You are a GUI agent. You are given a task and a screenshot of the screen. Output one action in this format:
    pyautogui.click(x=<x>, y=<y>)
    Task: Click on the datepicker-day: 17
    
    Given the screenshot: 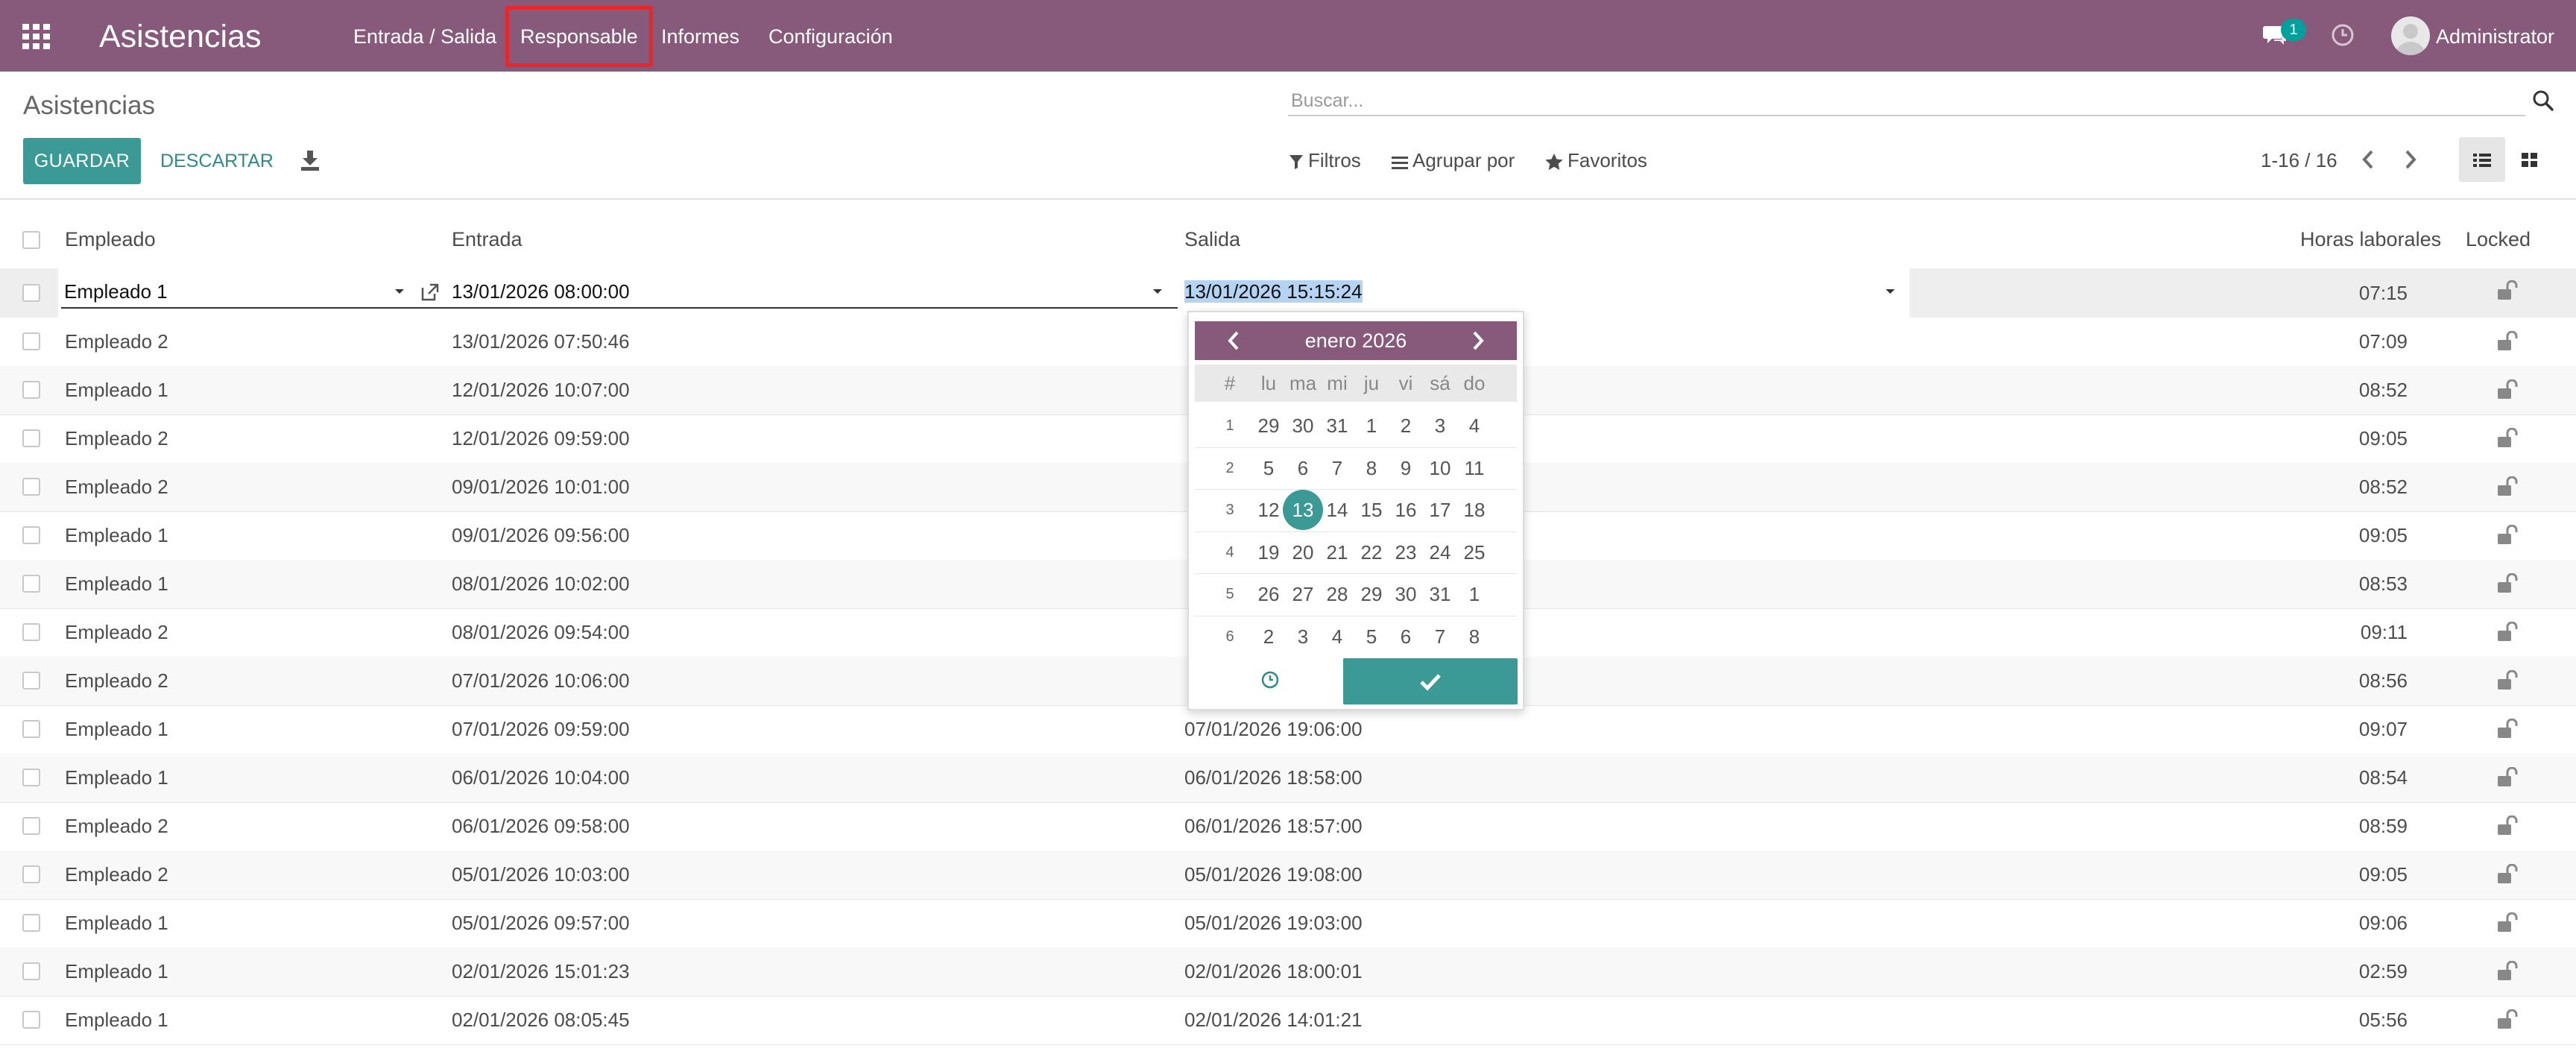 What is the action you would take?
    pyautogui.click(x=1440, y=510)
    